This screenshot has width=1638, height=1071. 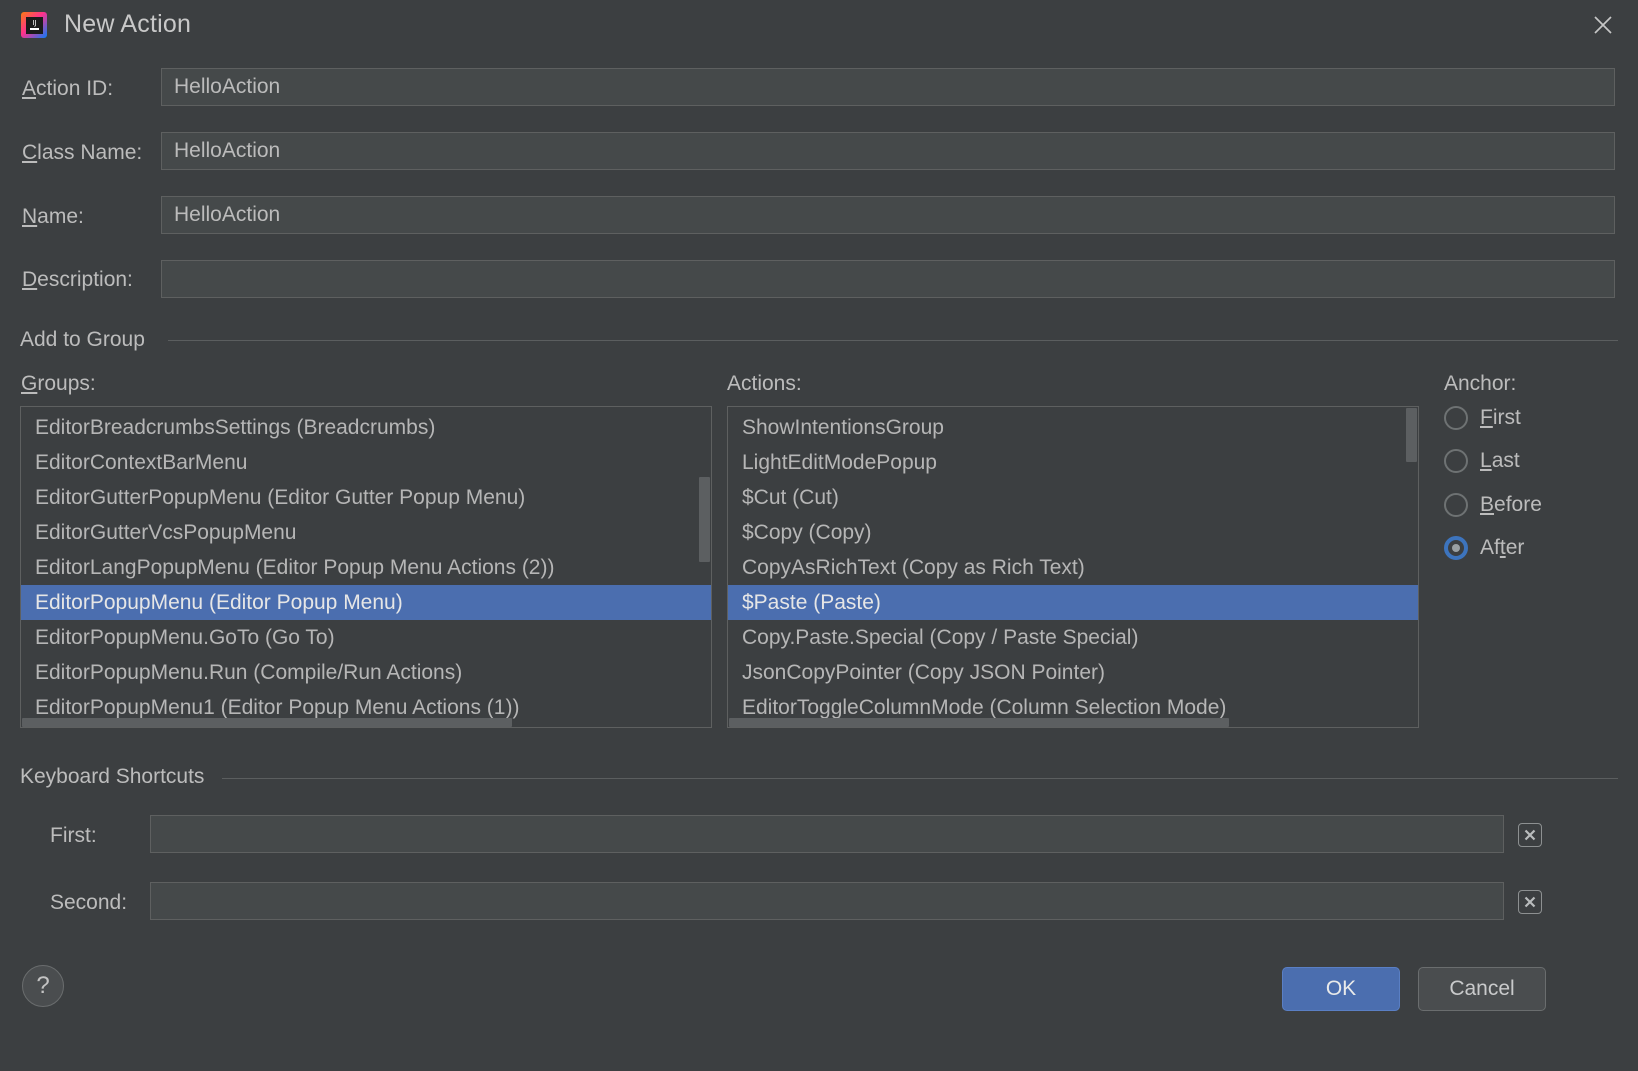 I want to click on cancel-button: Cancel, so click(x=1482, y=989).